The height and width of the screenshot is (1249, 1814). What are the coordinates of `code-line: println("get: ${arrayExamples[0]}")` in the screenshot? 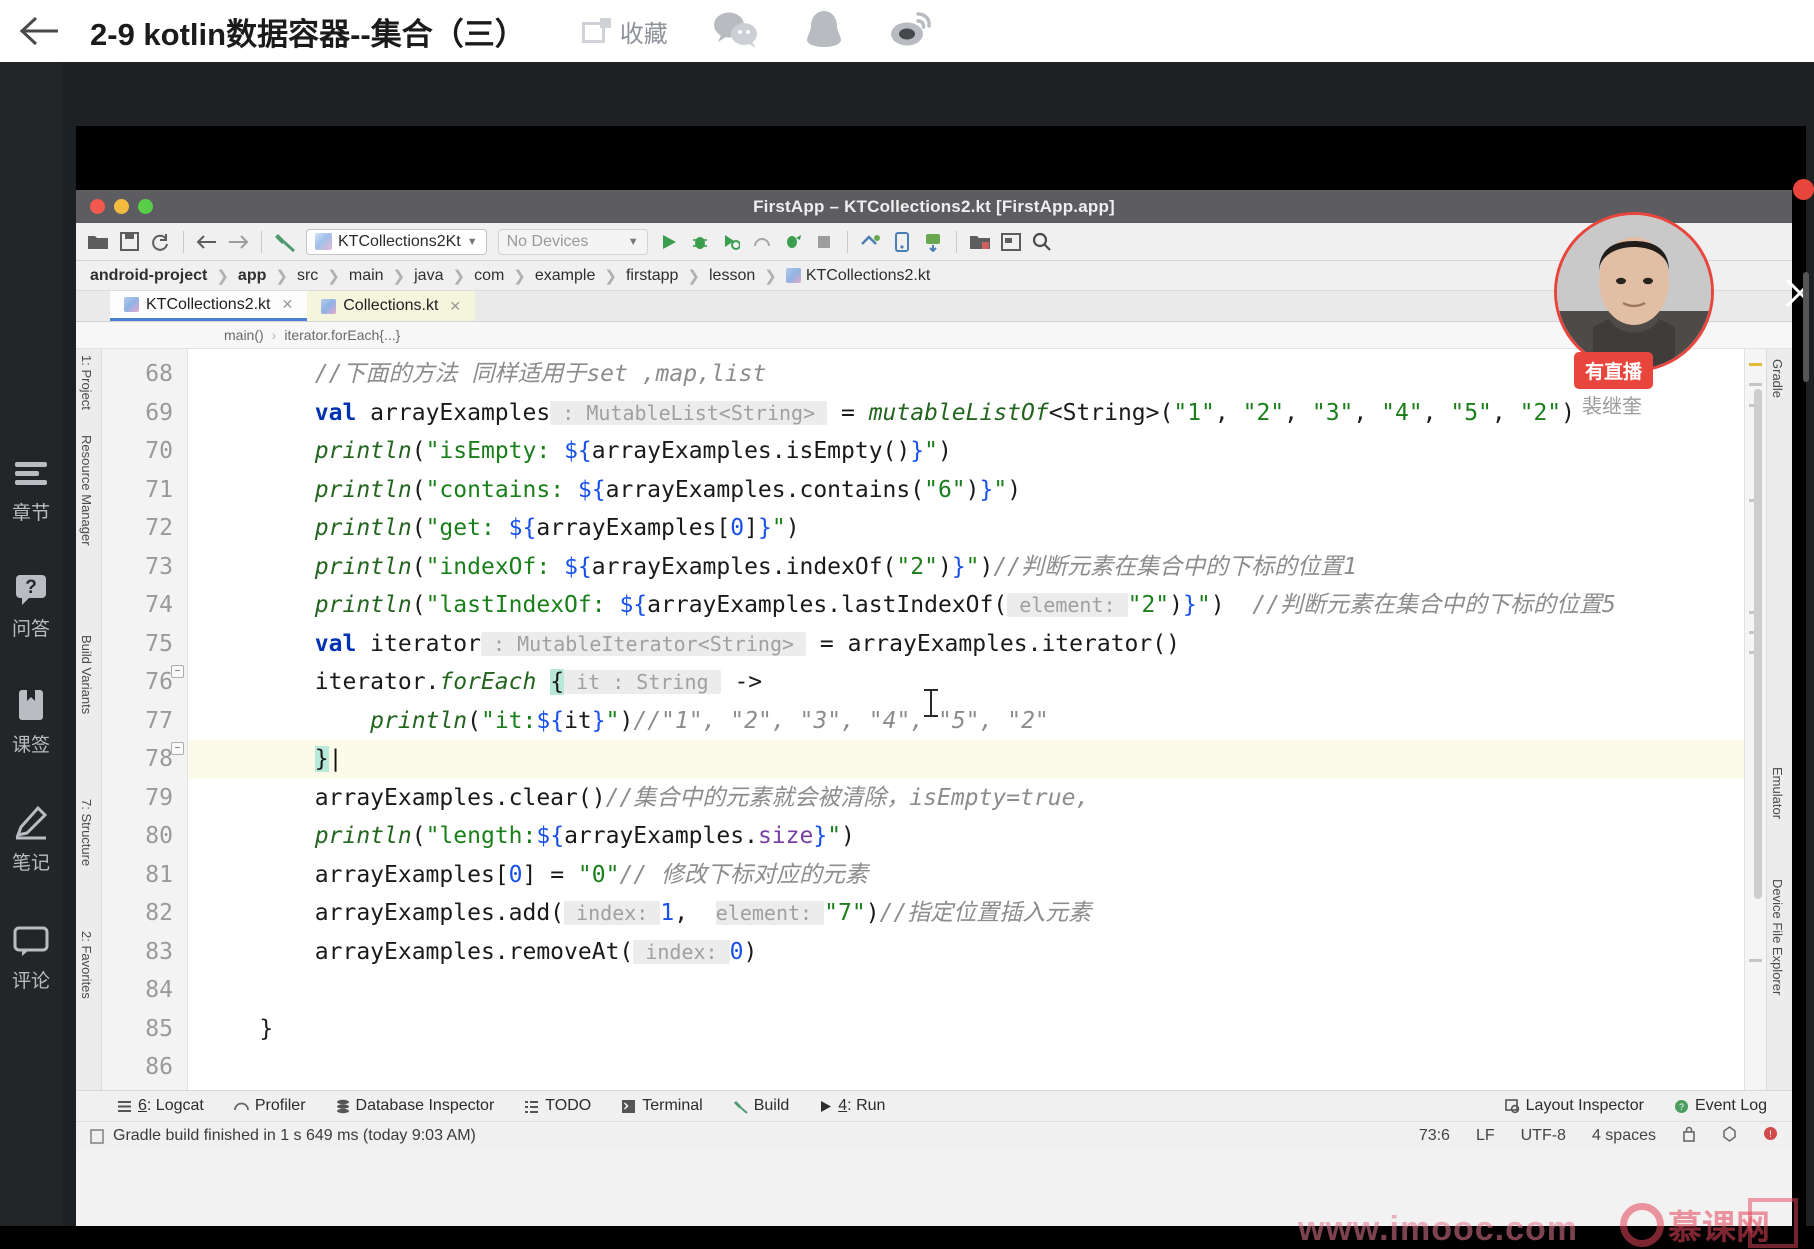 It's located at (966, 528).